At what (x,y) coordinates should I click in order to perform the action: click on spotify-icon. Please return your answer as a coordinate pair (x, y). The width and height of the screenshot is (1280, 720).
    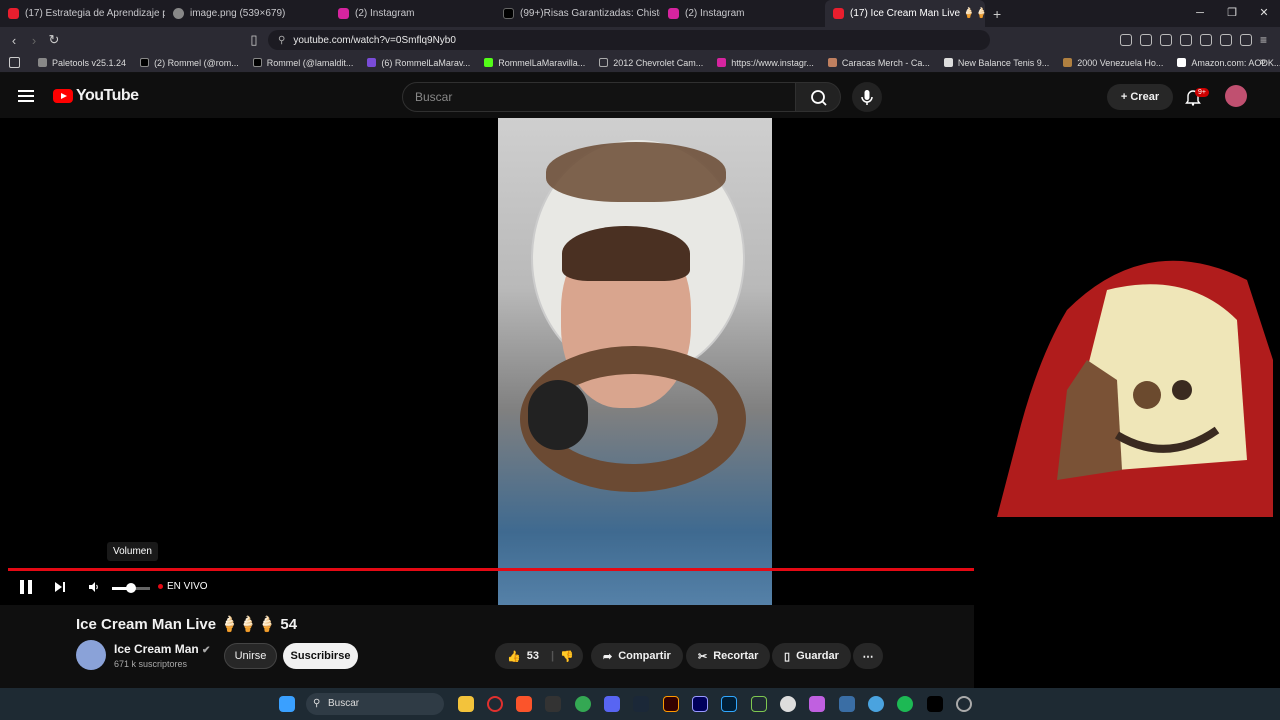
    Looking at the image, I should click on (905, 704).